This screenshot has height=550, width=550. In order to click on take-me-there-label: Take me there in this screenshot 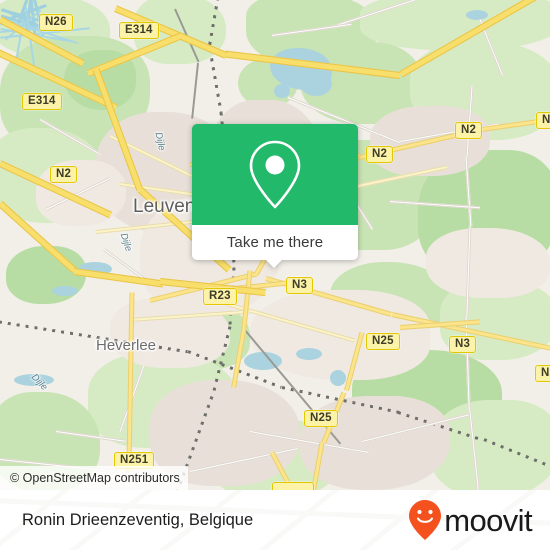, I will do `click(275, 242)`.